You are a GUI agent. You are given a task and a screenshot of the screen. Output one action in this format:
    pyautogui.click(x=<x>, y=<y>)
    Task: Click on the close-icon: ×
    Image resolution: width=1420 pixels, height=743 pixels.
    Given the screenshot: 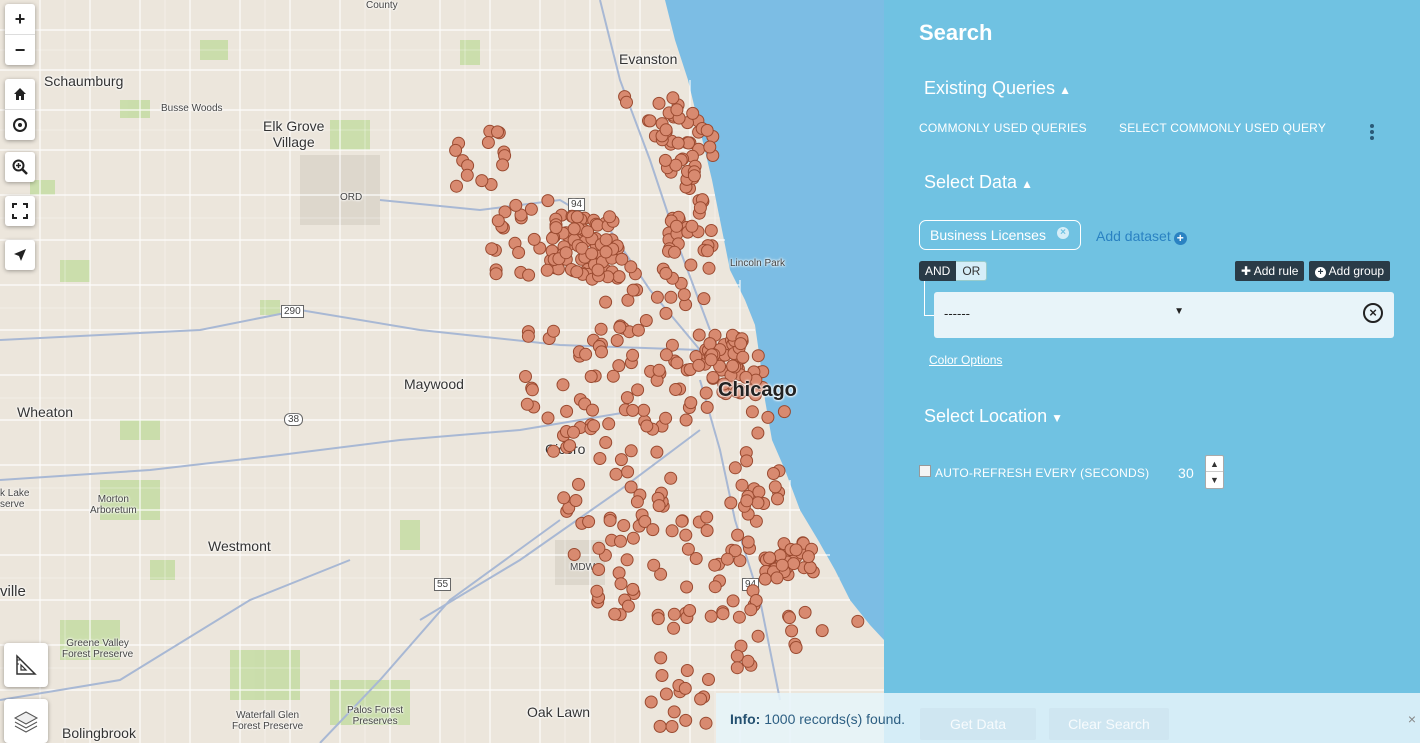 What is the action you would take?
    pyautogui.click(x=1412, y=719)
    